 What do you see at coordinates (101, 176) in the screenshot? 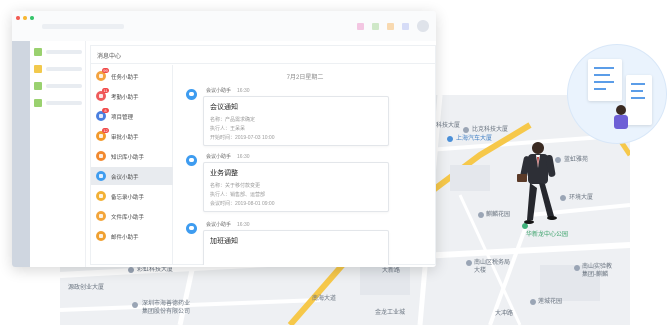
I see `meeting-icon` at bounding box center [101, 176].